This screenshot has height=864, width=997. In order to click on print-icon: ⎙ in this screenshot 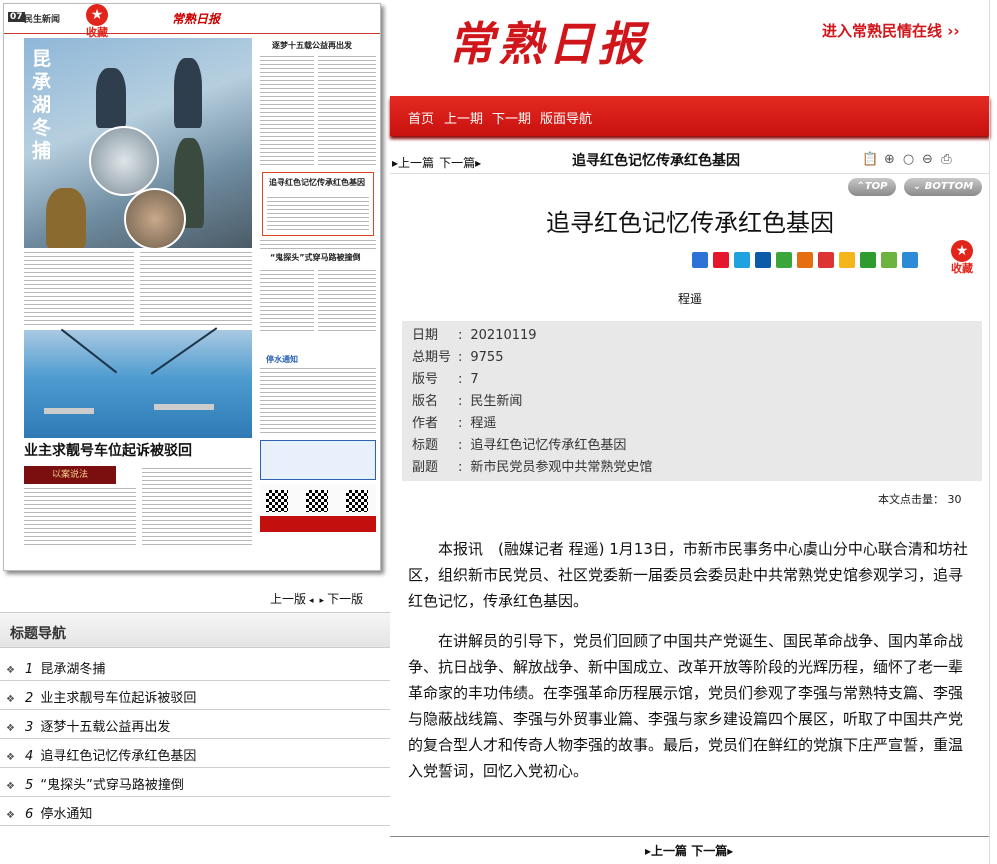, I will do `click(946, 160)`.